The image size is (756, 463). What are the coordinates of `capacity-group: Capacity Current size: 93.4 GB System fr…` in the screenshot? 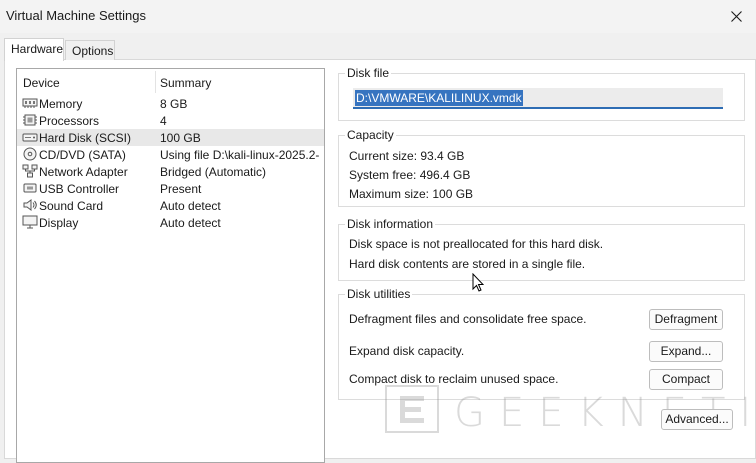 It's located at (541, 167).